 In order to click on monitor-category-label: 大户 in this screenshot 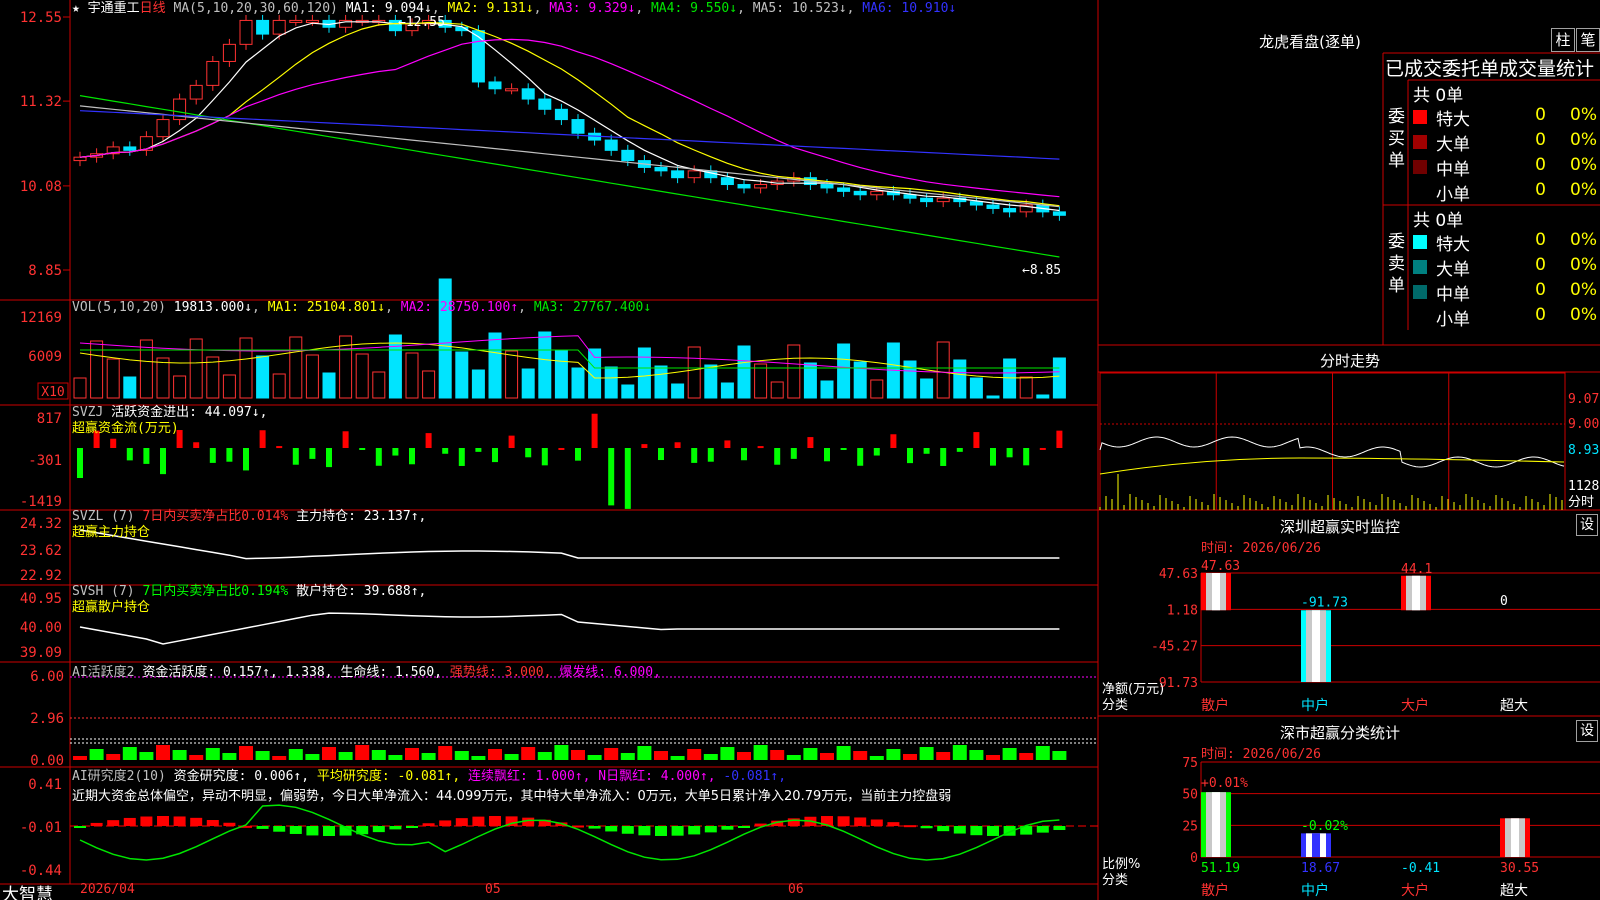, I will do `click(1415, 705)`.